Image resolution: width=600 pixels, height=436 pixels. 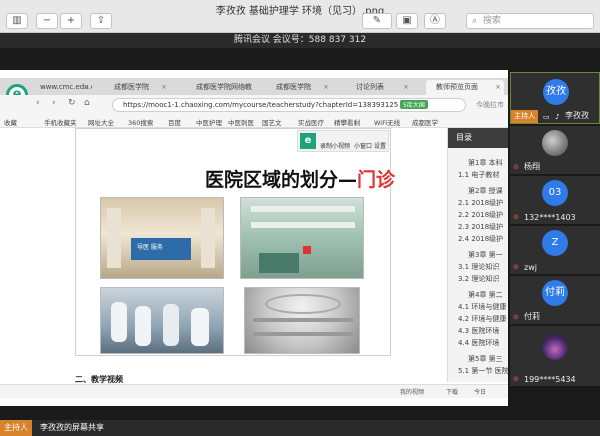 I want to click on participant-tile: Z ⊘ zwj, so click(x=555, y=250).